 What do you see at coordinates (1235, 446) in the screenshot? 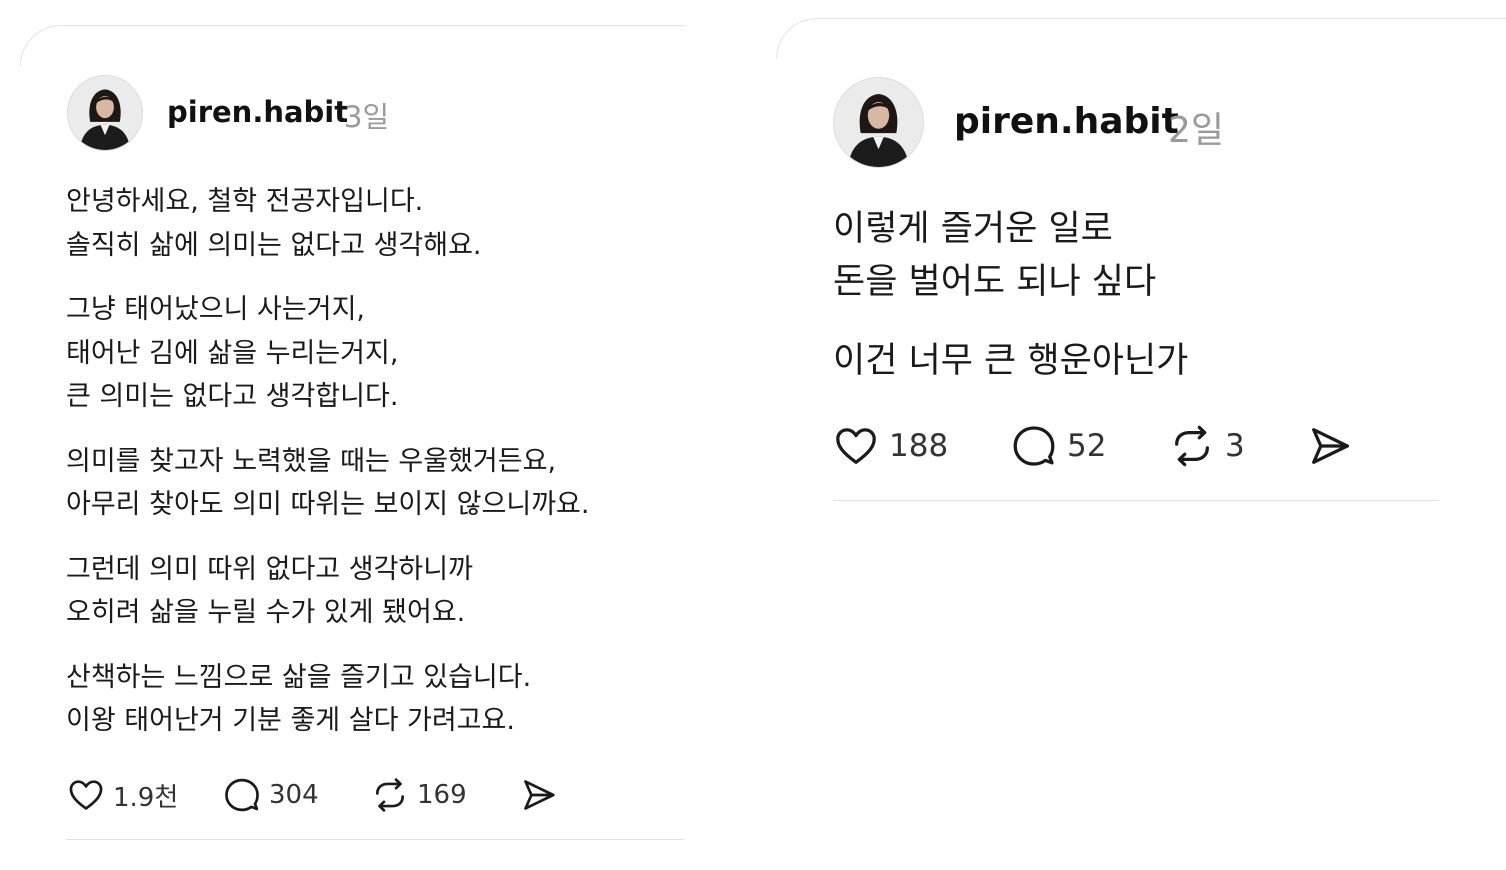
I see `repost-count: 3` at bounding box center [1235, 446].